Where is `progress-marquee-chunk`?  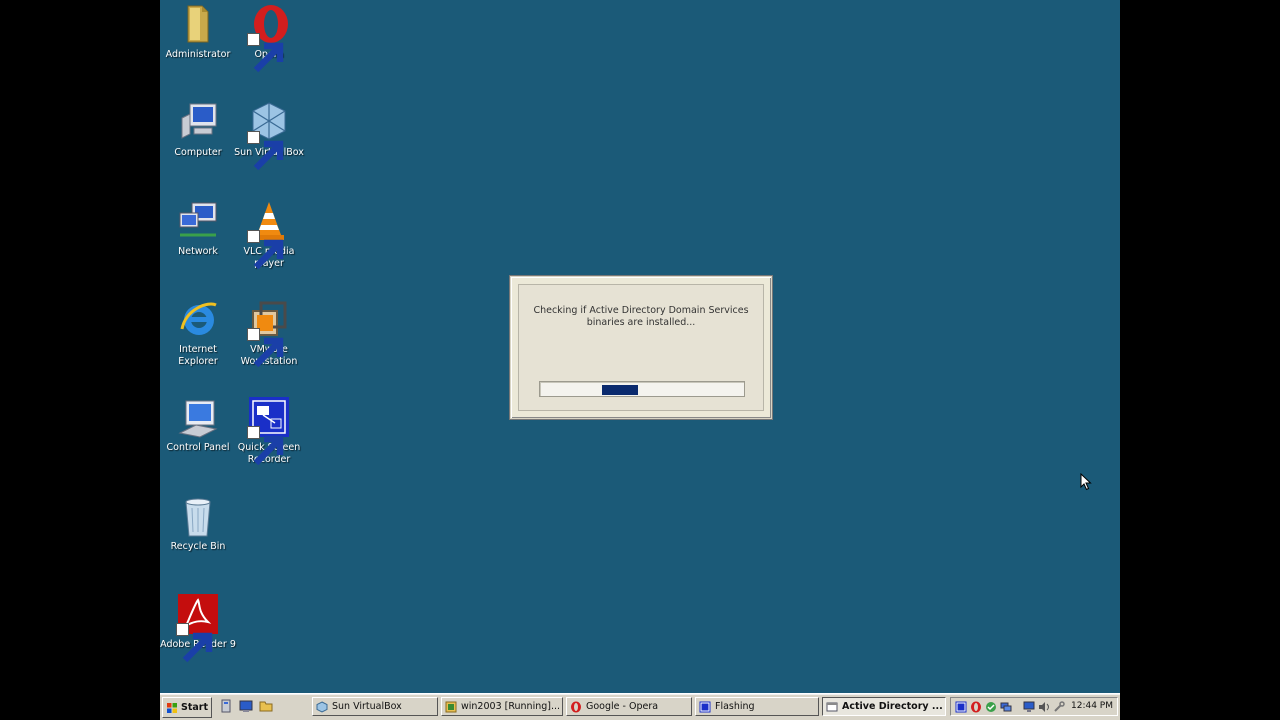
progress-marquee-chunk is located at coordinates (620, 390).